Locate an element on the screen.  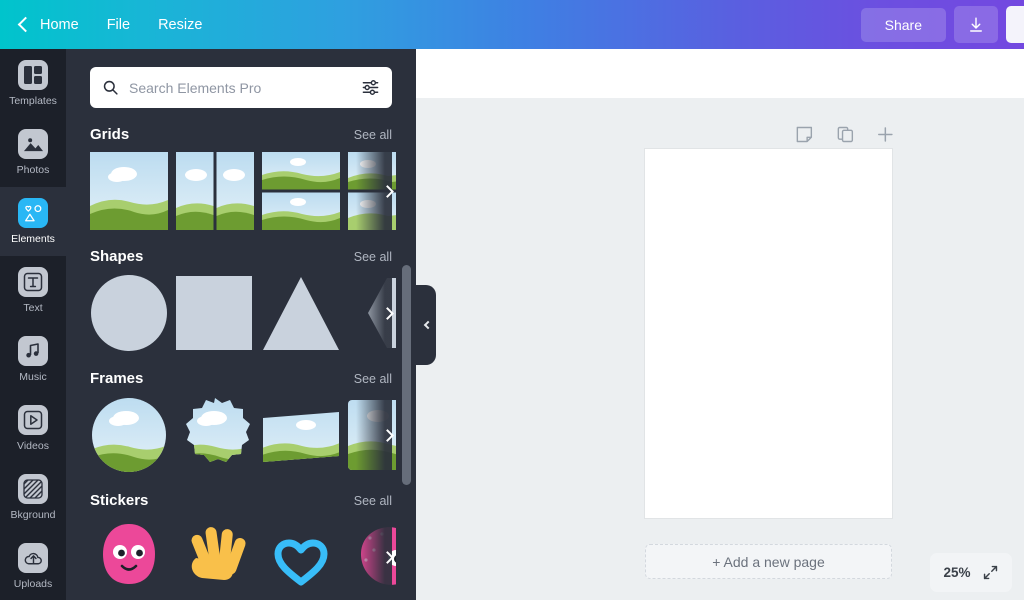
grids-row is located at coordinates (243, 191).